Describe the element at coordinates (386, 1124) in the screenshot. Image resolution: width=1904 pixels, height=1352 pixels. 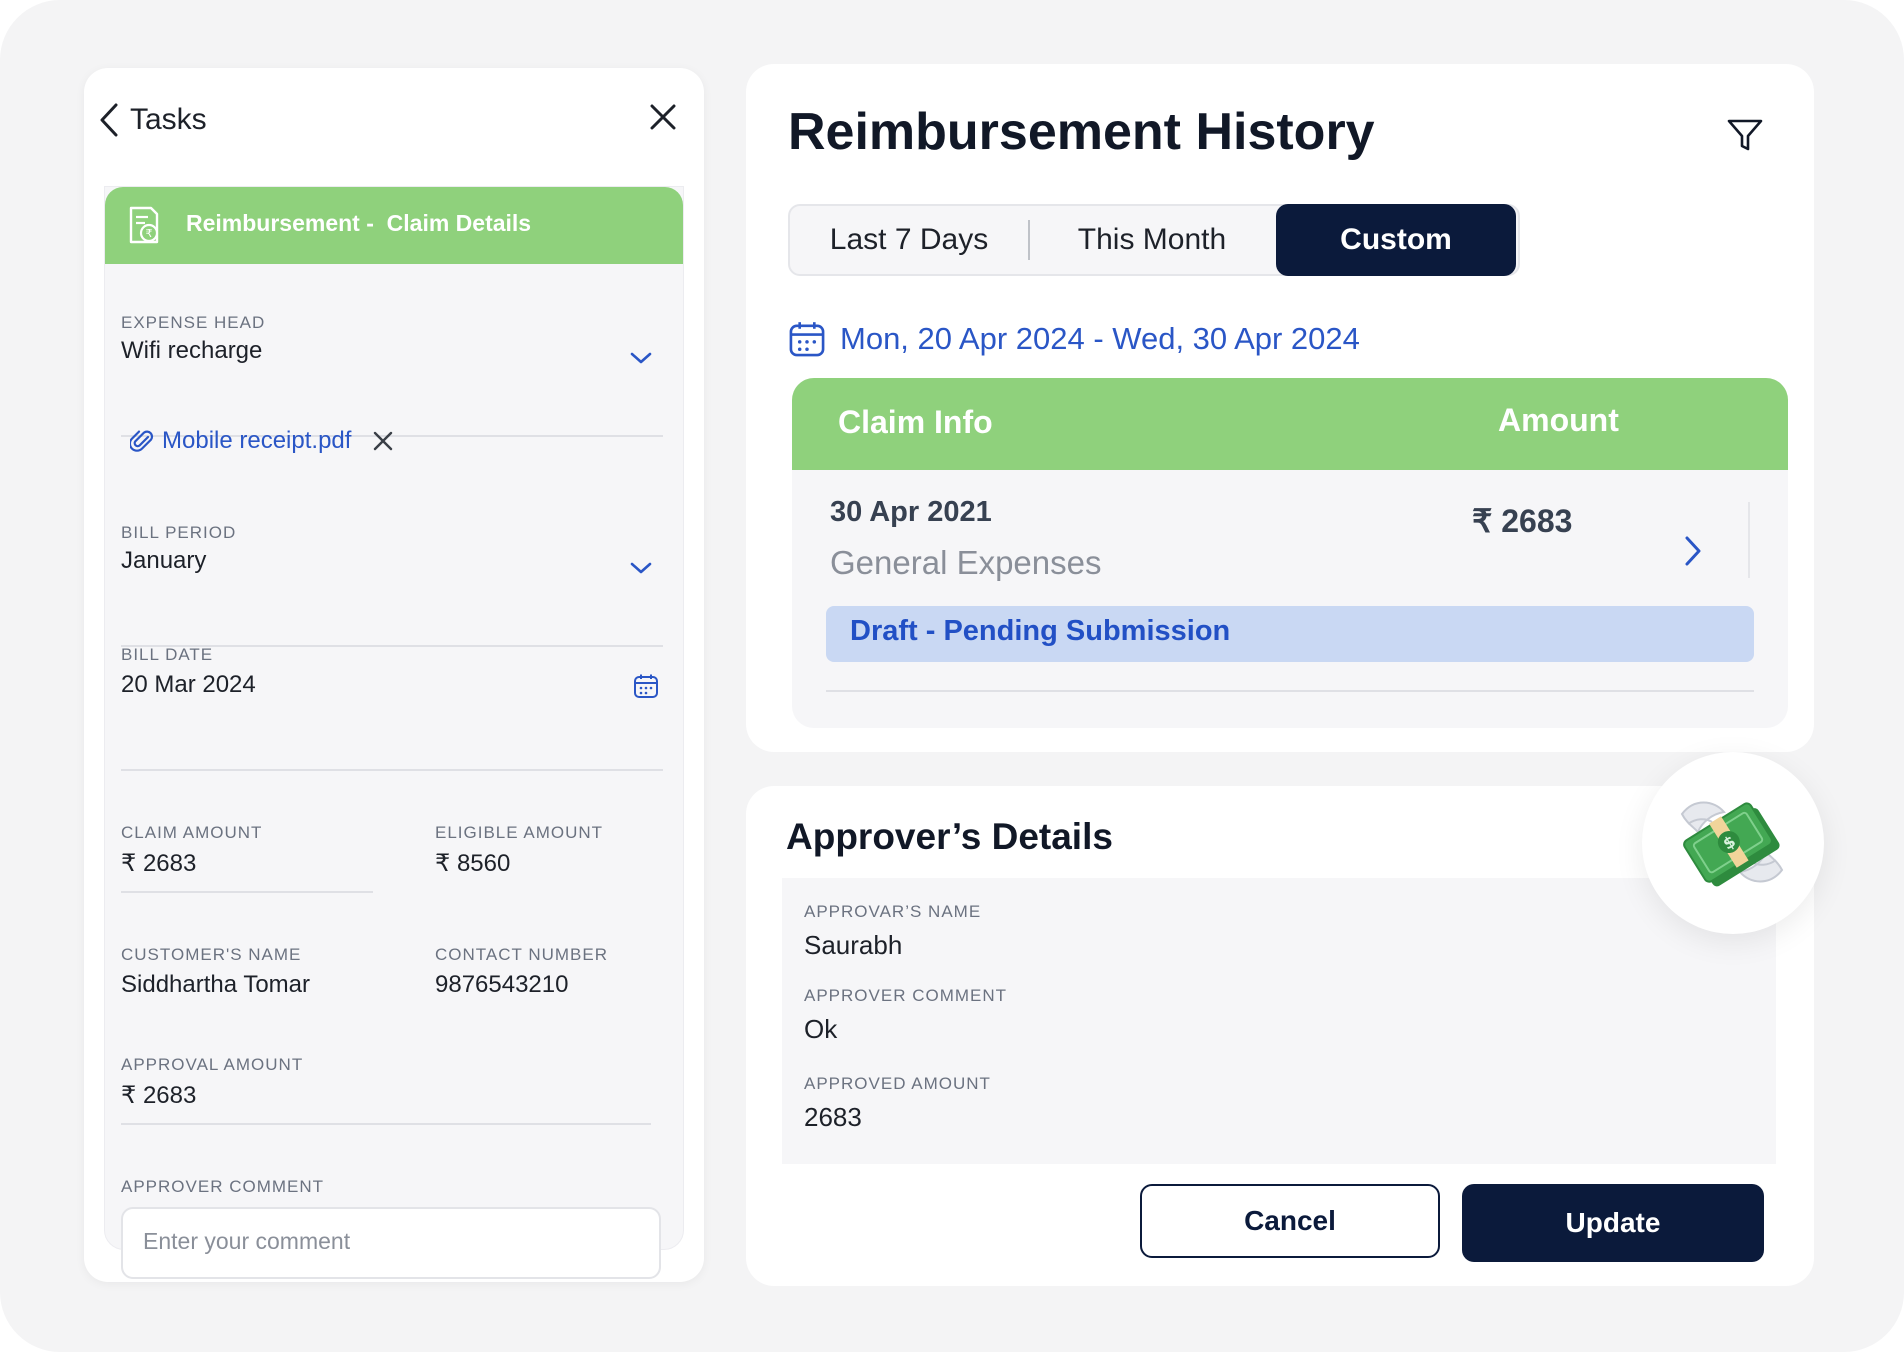
I see `approval-amount-underline` at that location.